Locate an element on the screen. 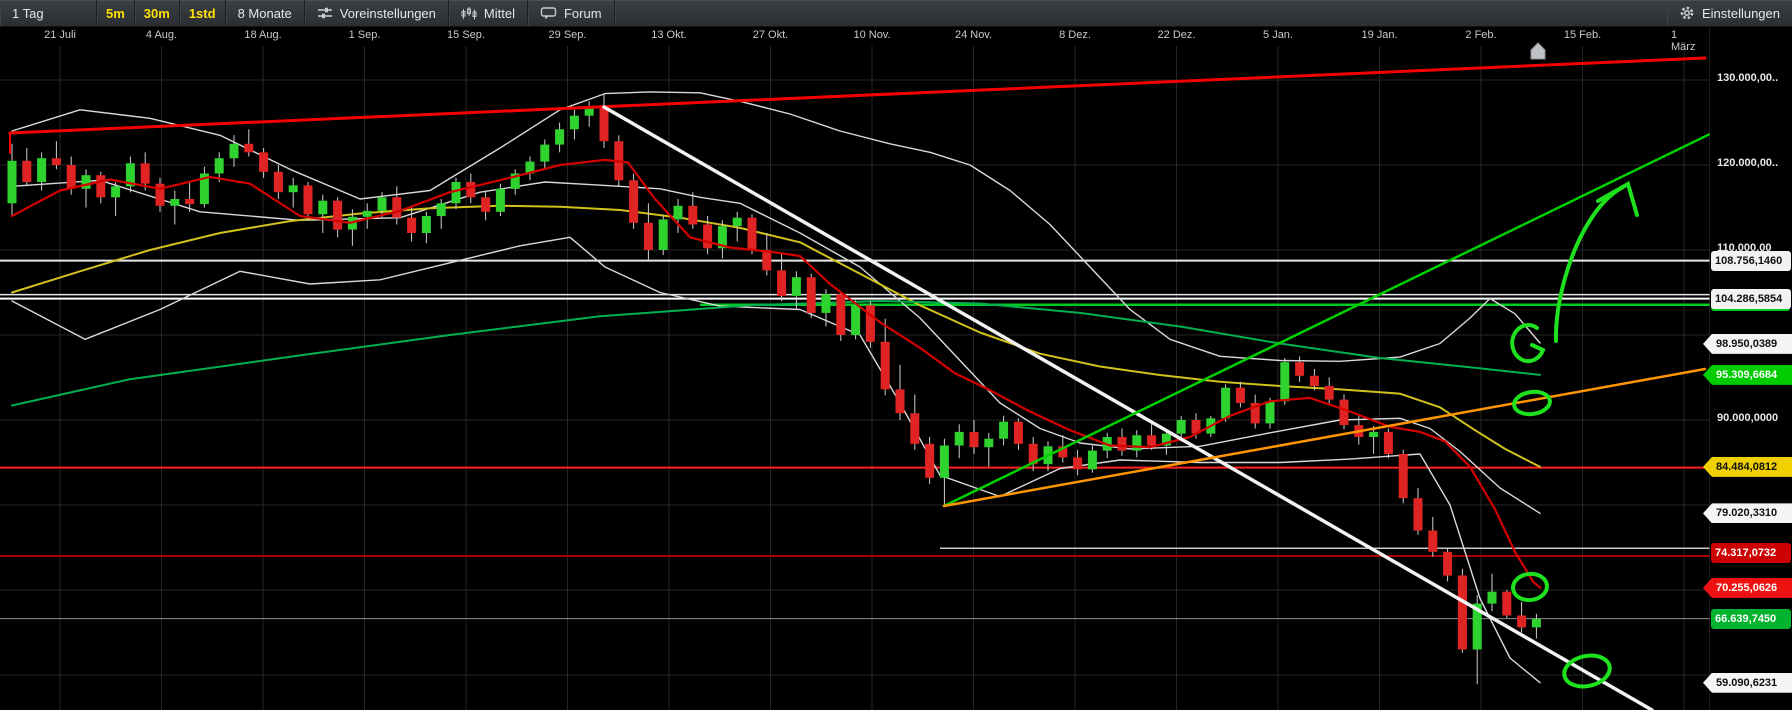 The width and height of the screenshot is (1792, 710). range-8monate-button: 8 Monate is located at coordinates (265, 13).